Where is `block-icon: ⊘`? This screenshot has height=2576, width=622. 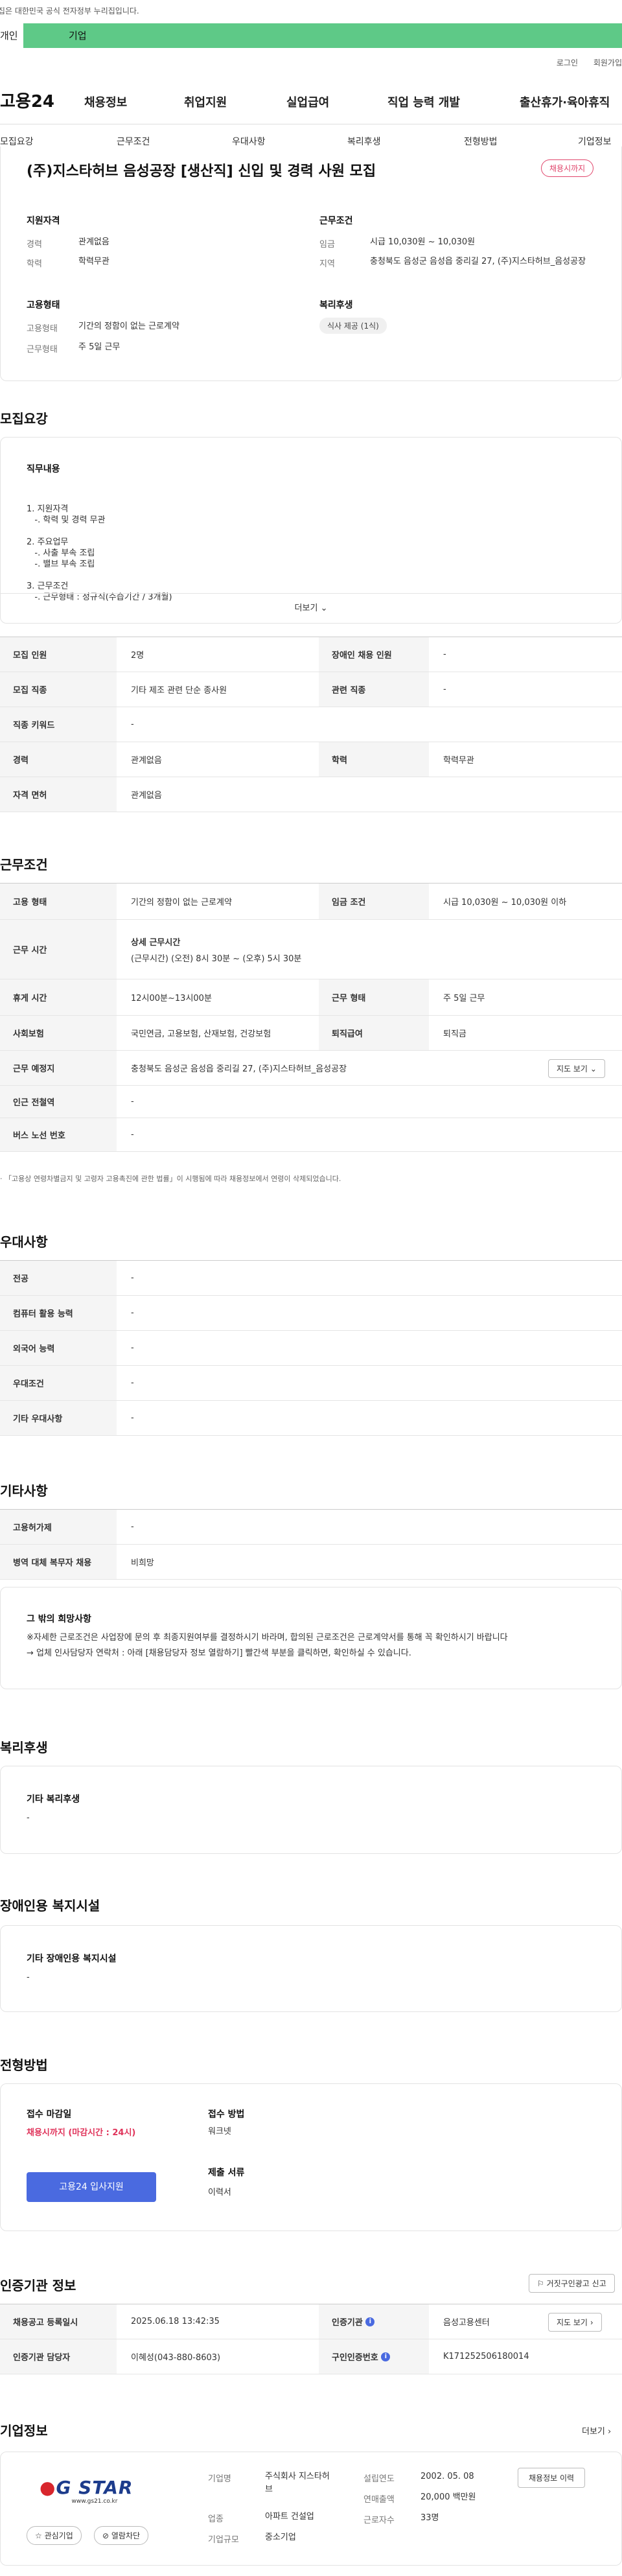
block-icon: ⊘ is located at coordinates (105, 2535).